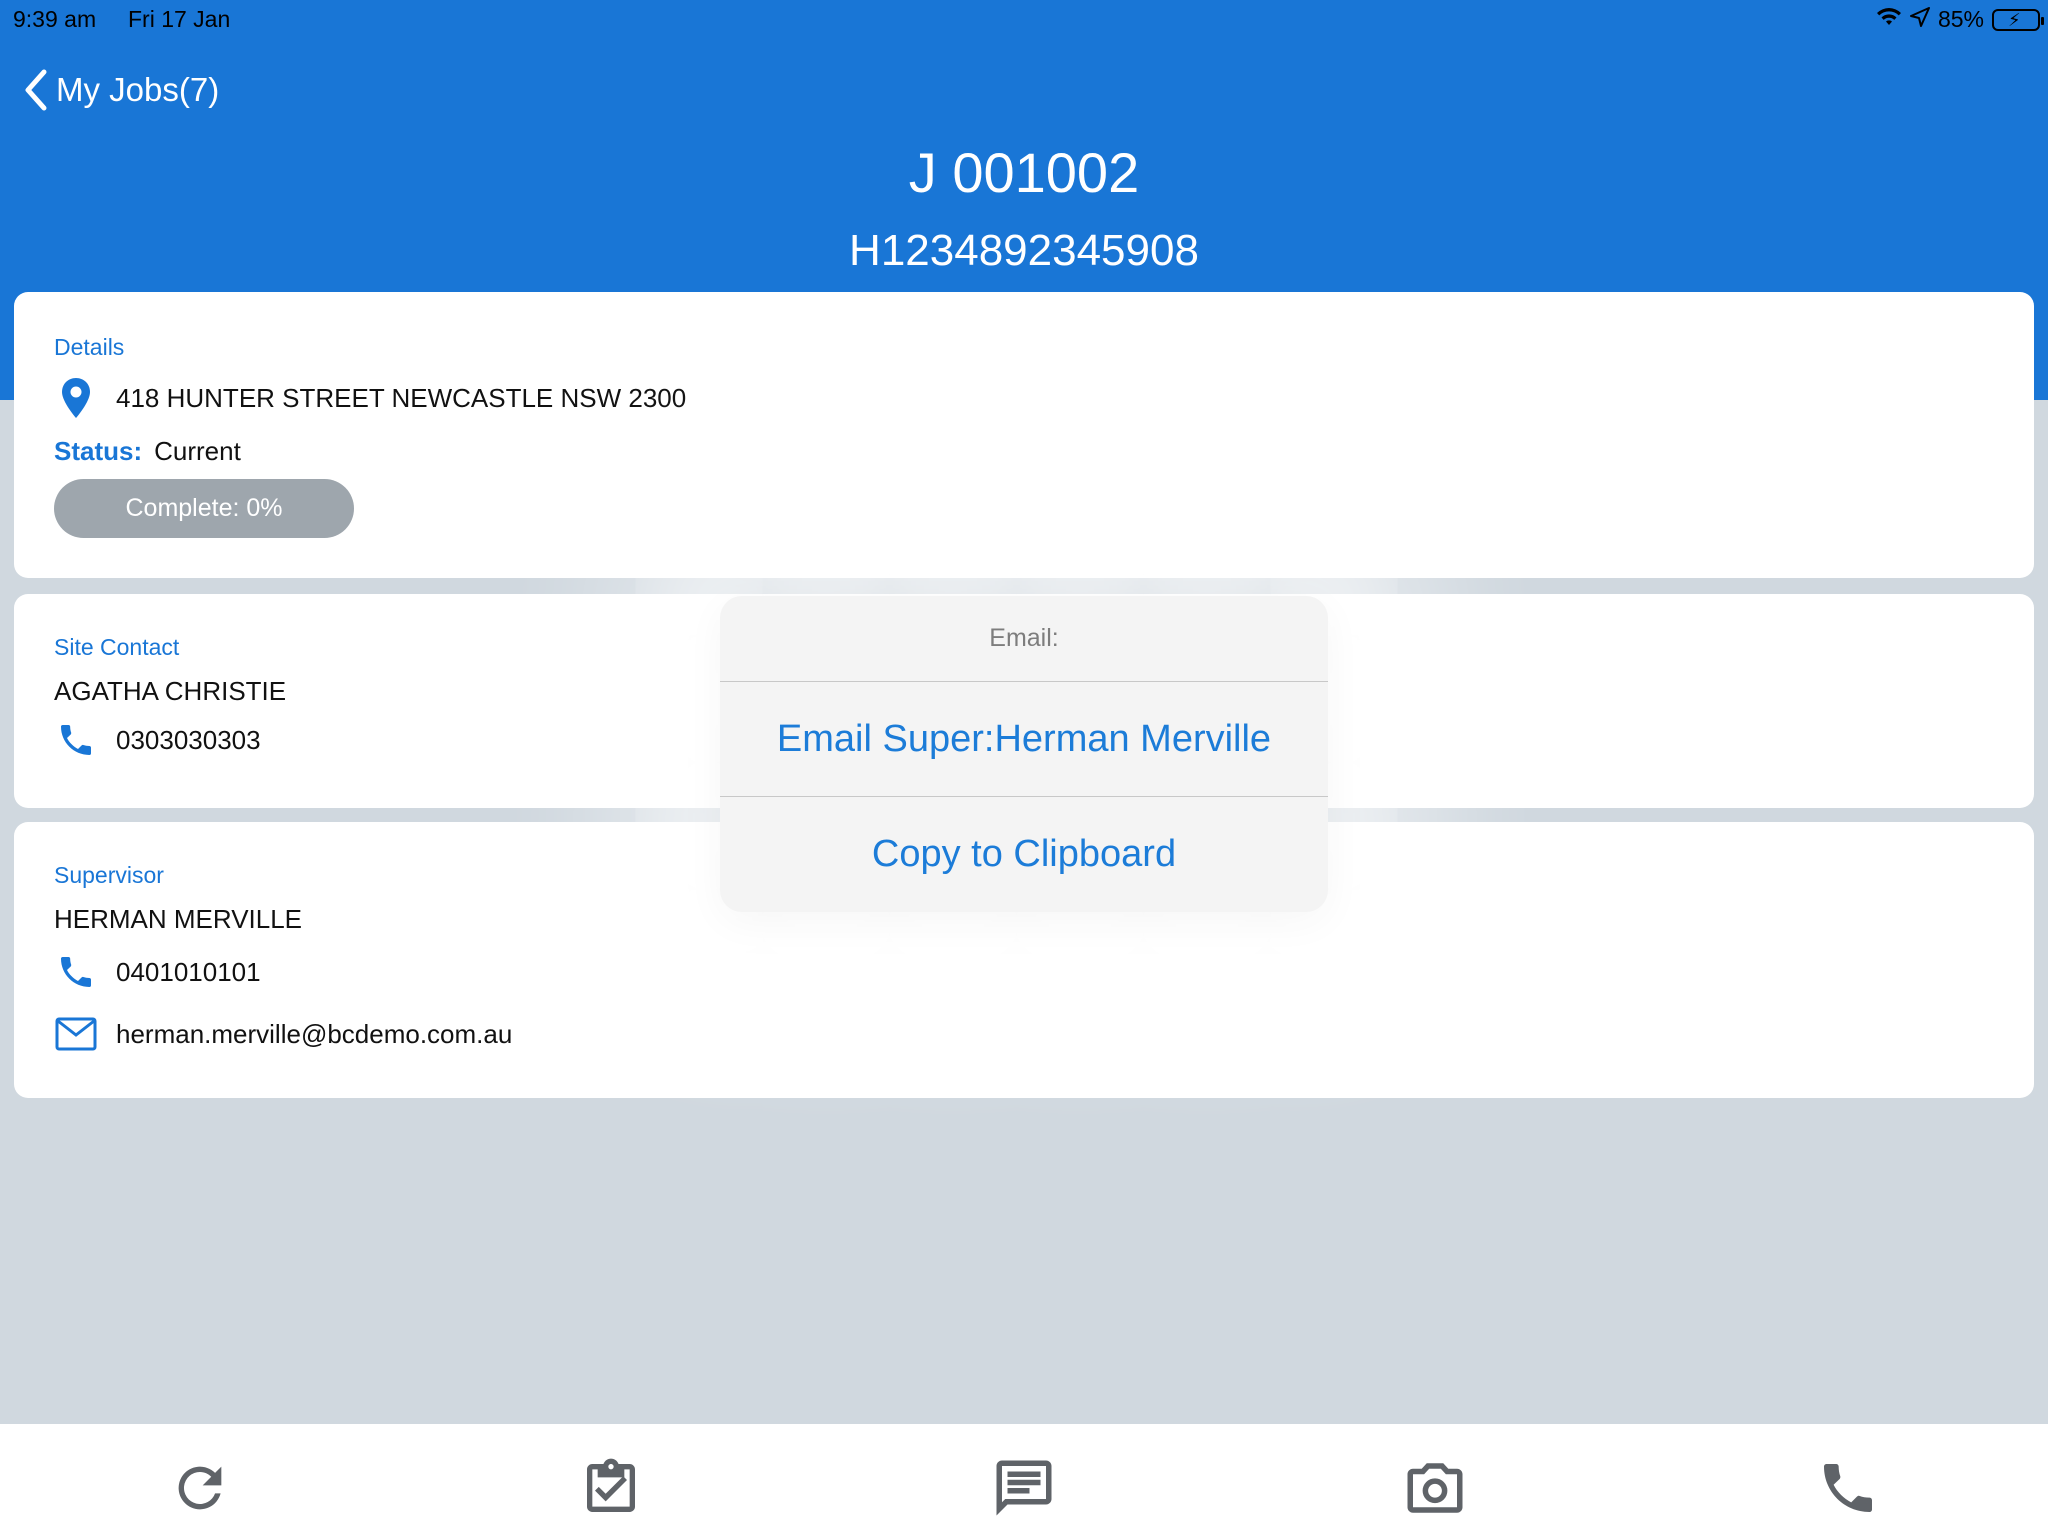 The height and width of the screenshot is (1536, 2048). What do you see at coordinates (1024, 739) in the screenshot?
I see `email-super-option: Email Super:Herman Merville` at bounding box center [1024, 739].